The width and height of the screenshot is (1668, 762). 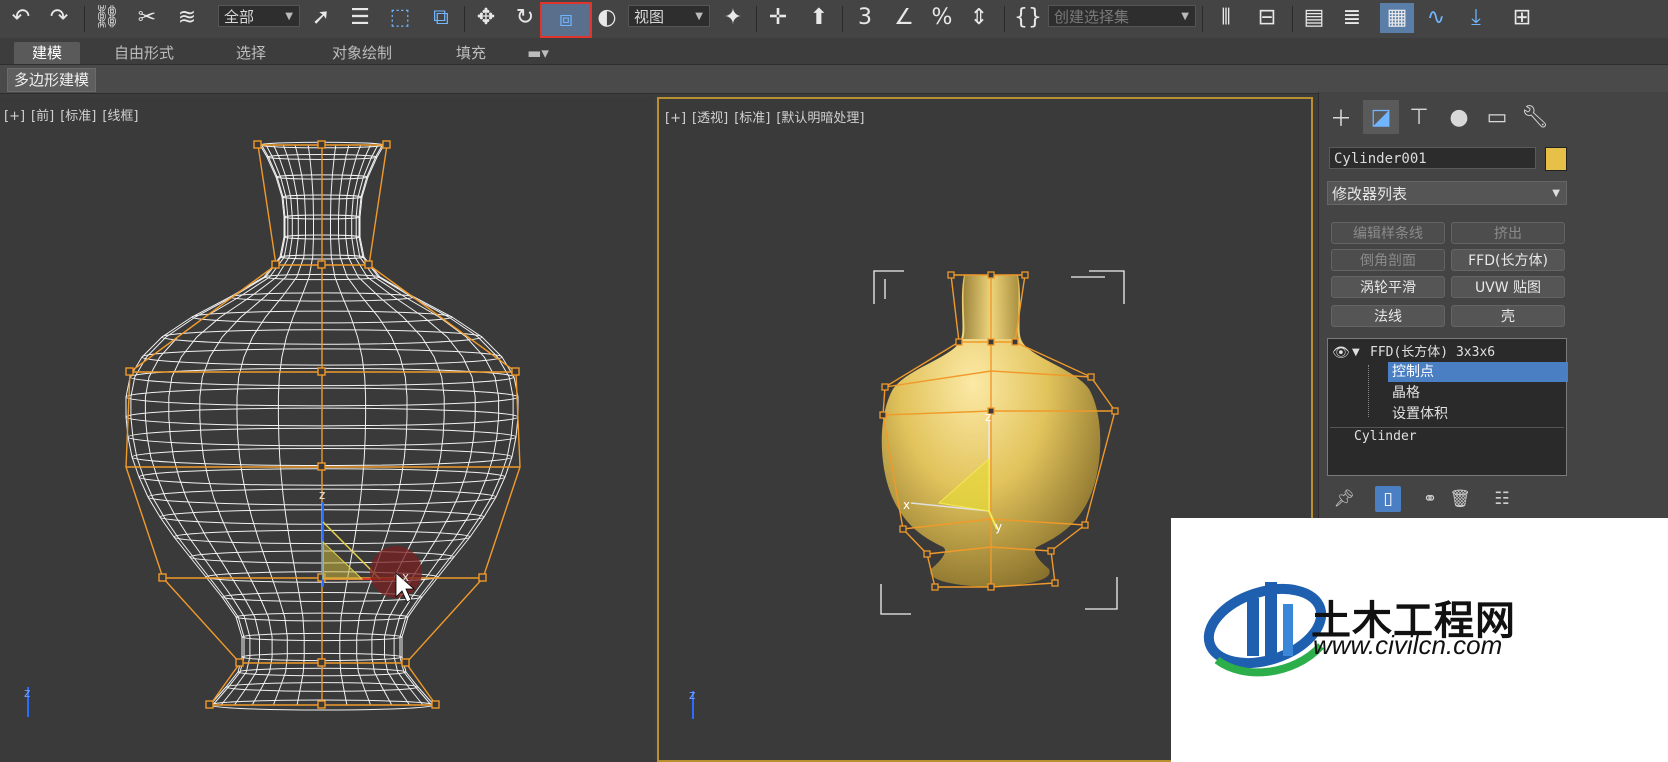 I want to click on undo-icon: ↶, so click(x=21, y=18).